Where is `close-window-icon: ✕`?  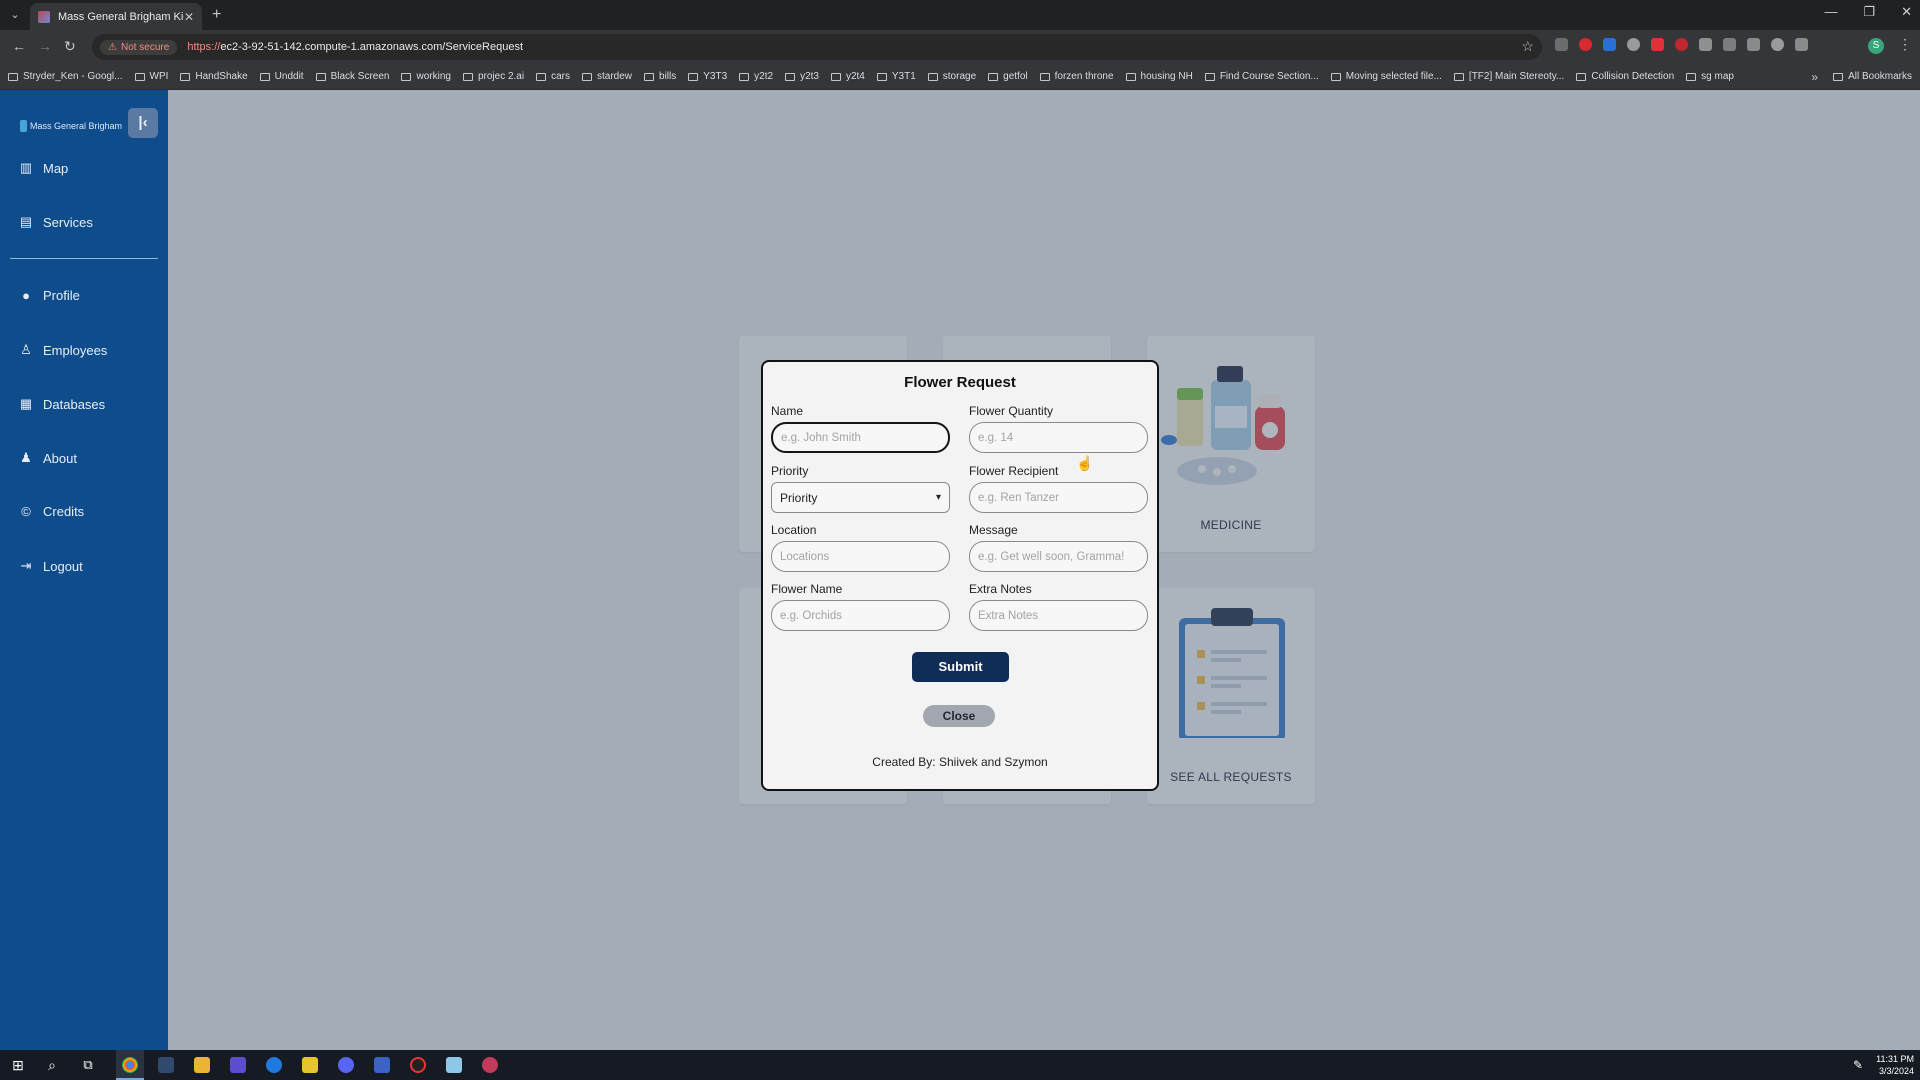
close-window-icon: ✕ is located at coordinates (1906, 12).